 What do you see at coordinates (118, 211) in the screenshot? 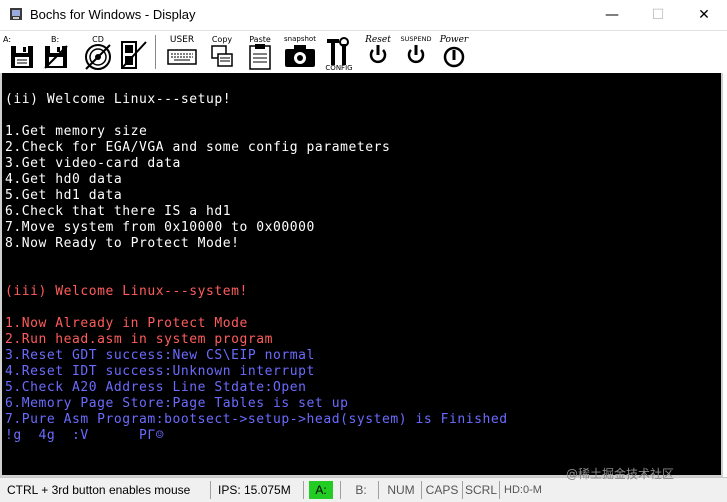
I see `console-line: 6.Check that there IS a hd1` at bounding box center [118, 211].